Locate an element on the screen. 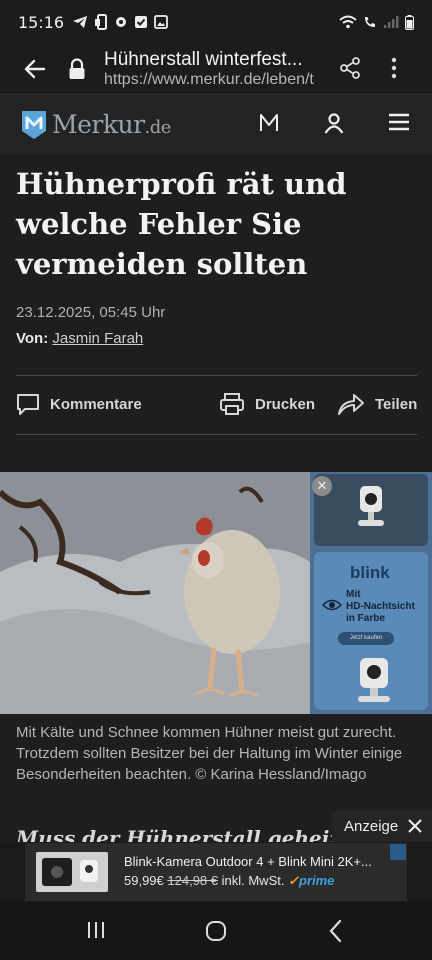 This screenshot has width=432, height=960. article-author: Von: Jasmin Farah is located at coordinates (79, 338).